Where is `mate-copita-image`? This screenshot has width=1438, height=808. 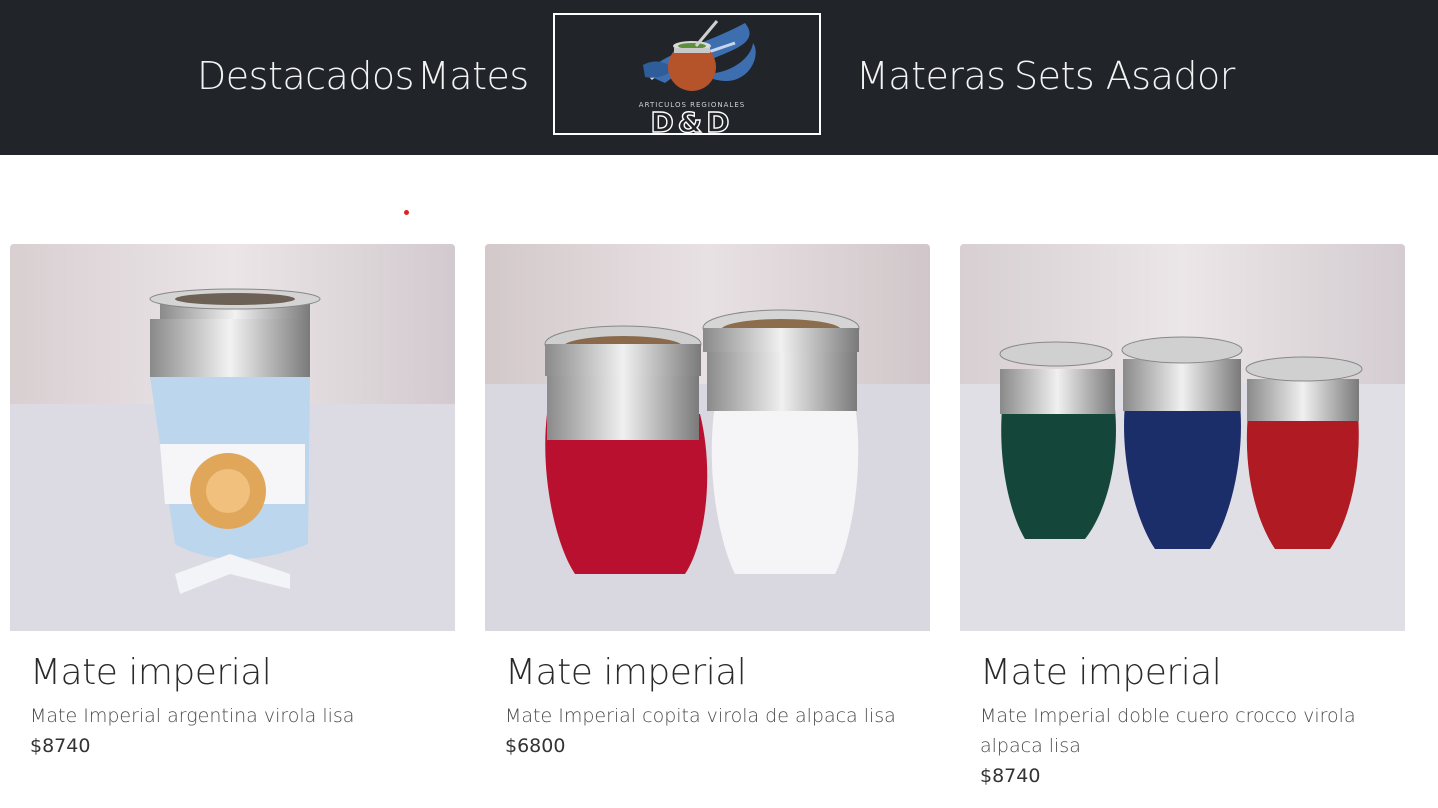 mate-copita-image is located at coordinates (707, 437).